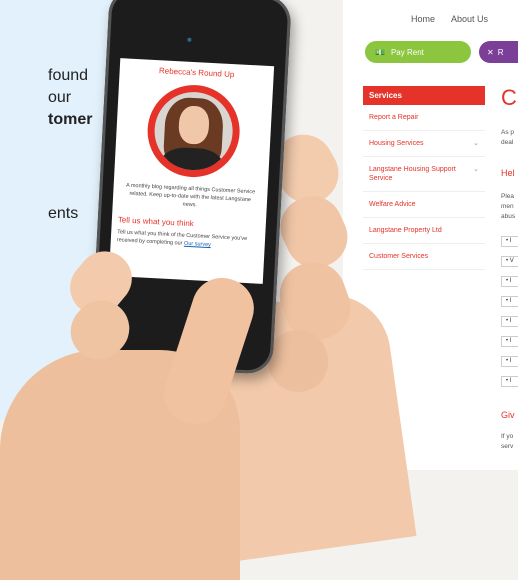 This screenshot has height=580, width=518. Describe the element at coordinates (509, 261) in the screenshot. I see `list-item: • V` at that location.